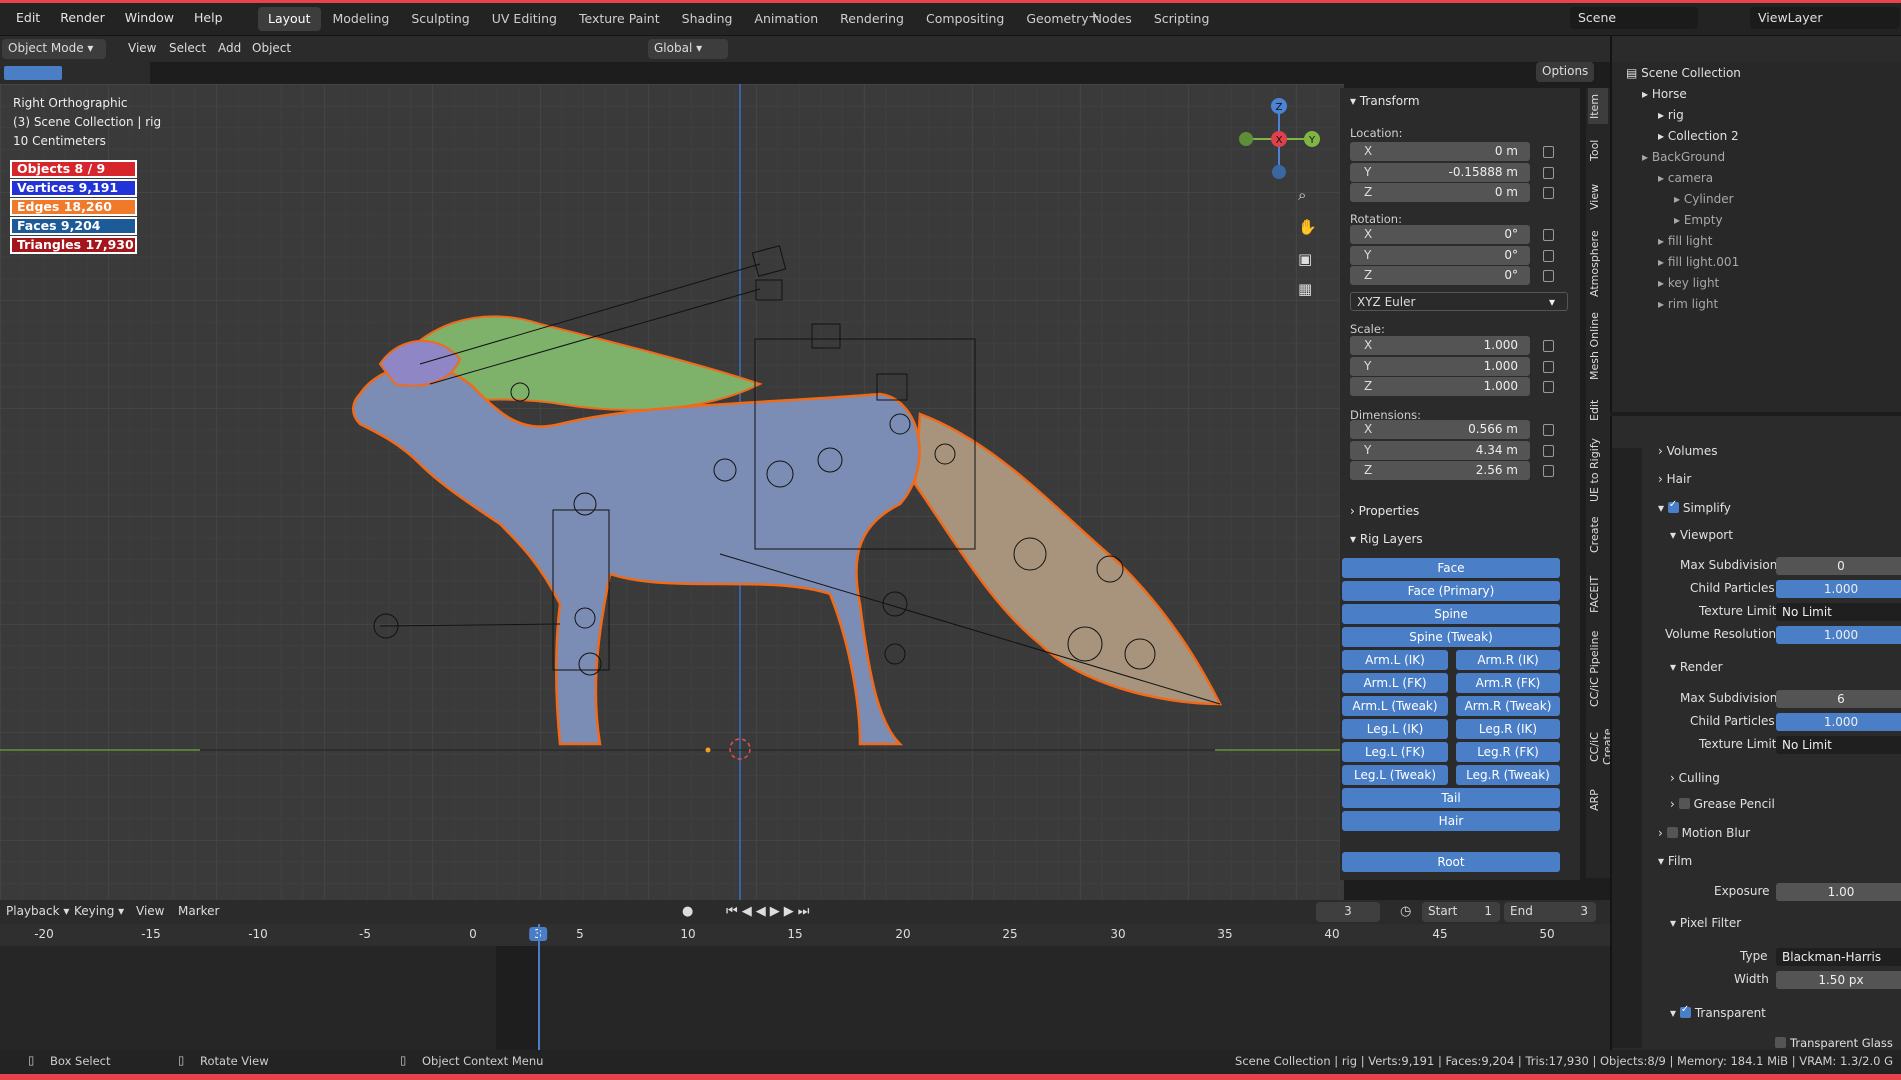  Describe the element at coordinates (1451, 637) in the screenshot. I see `rig-layer-spine-tweak: Spine (Tweak)` at that location.